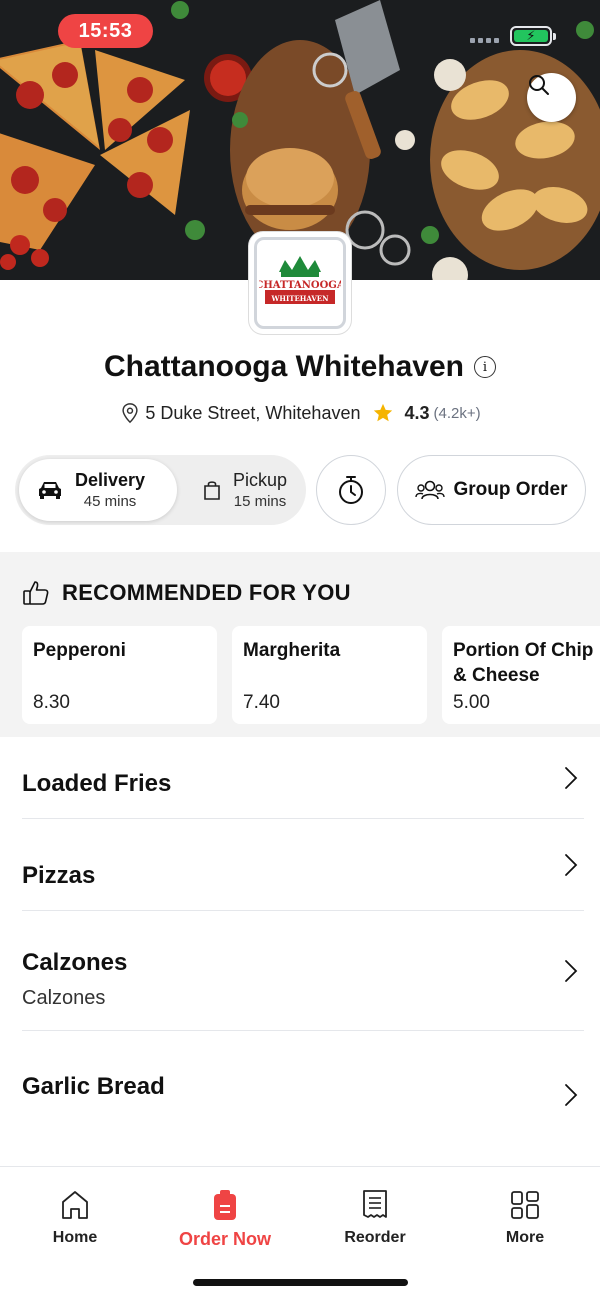 The image size is (600, 1298). Describe the element at coordinates (51, 702) in the screenshot. I see `item-price: 8.30` at that location.